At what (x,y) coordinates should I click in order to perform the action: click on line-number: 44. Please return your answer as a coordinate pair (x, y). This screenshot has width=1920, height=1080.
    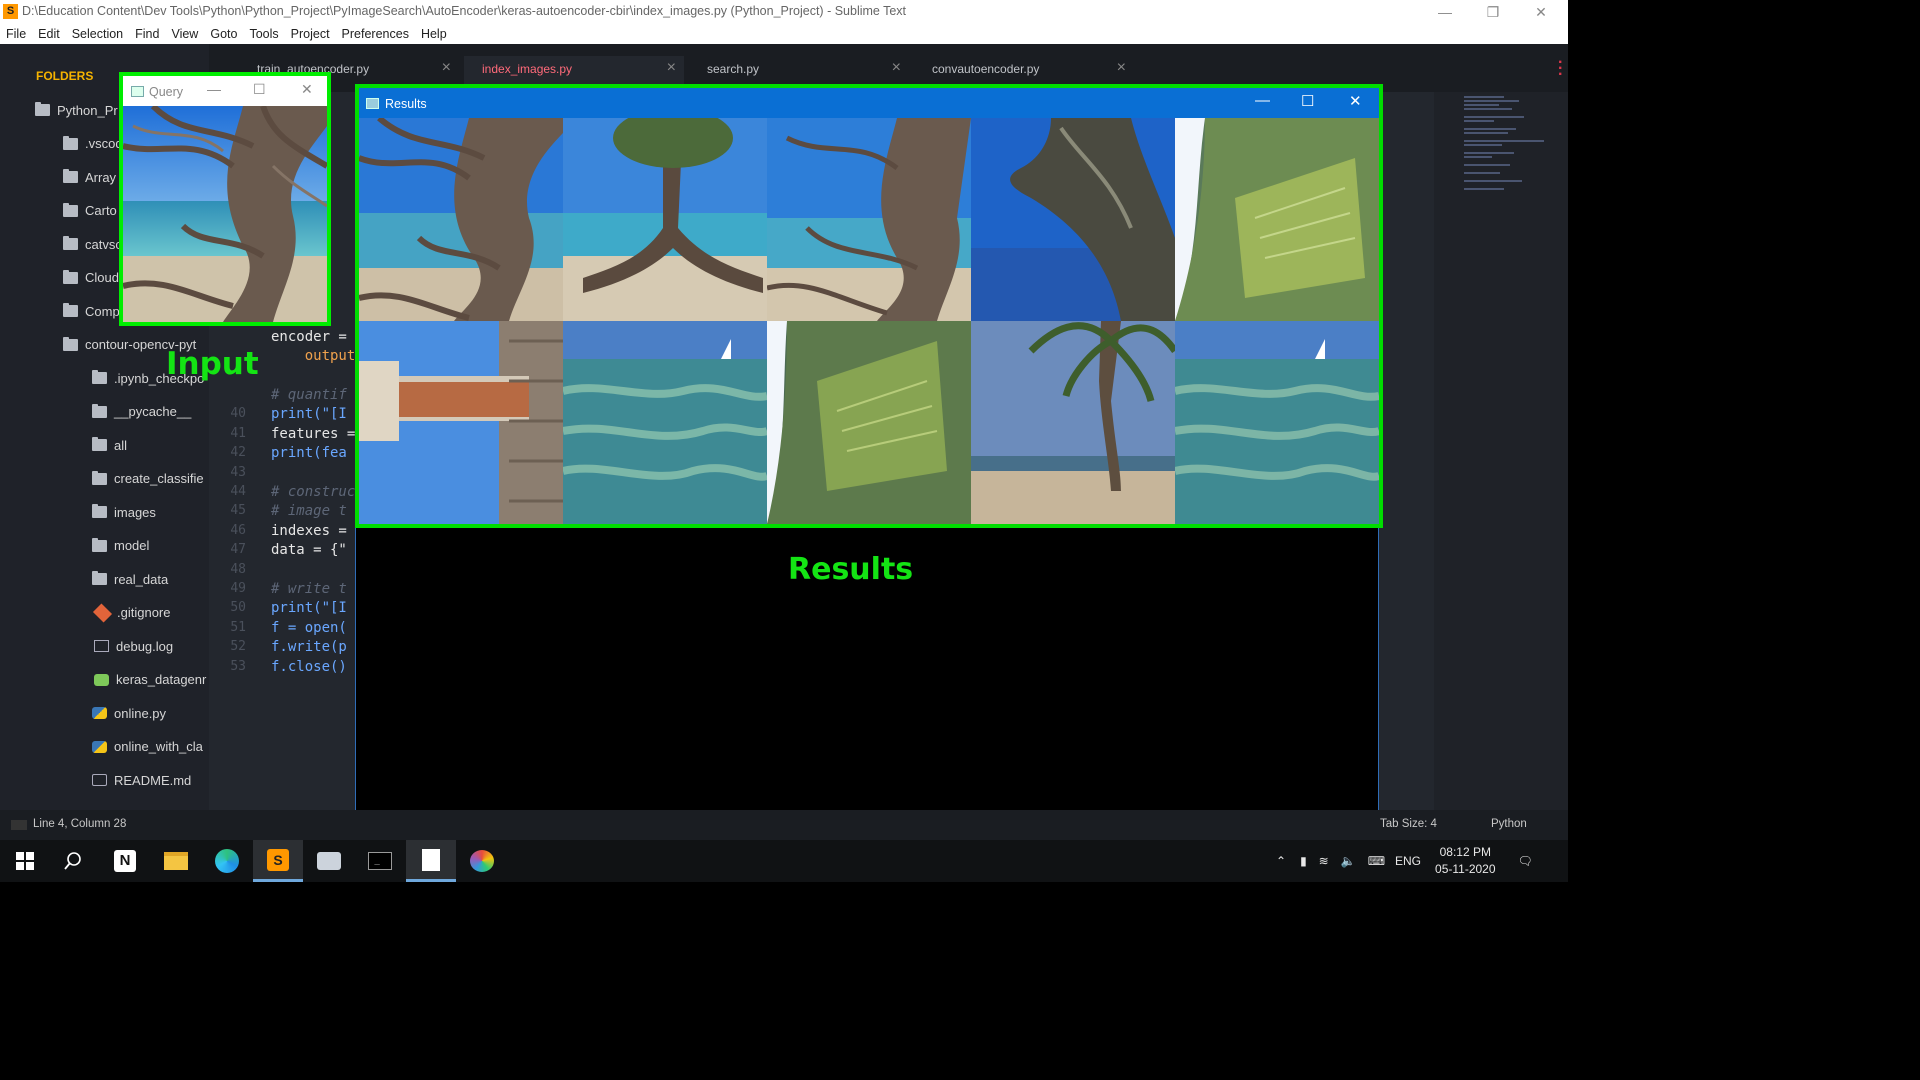
    Looking at the image, I should click on (238, 491).